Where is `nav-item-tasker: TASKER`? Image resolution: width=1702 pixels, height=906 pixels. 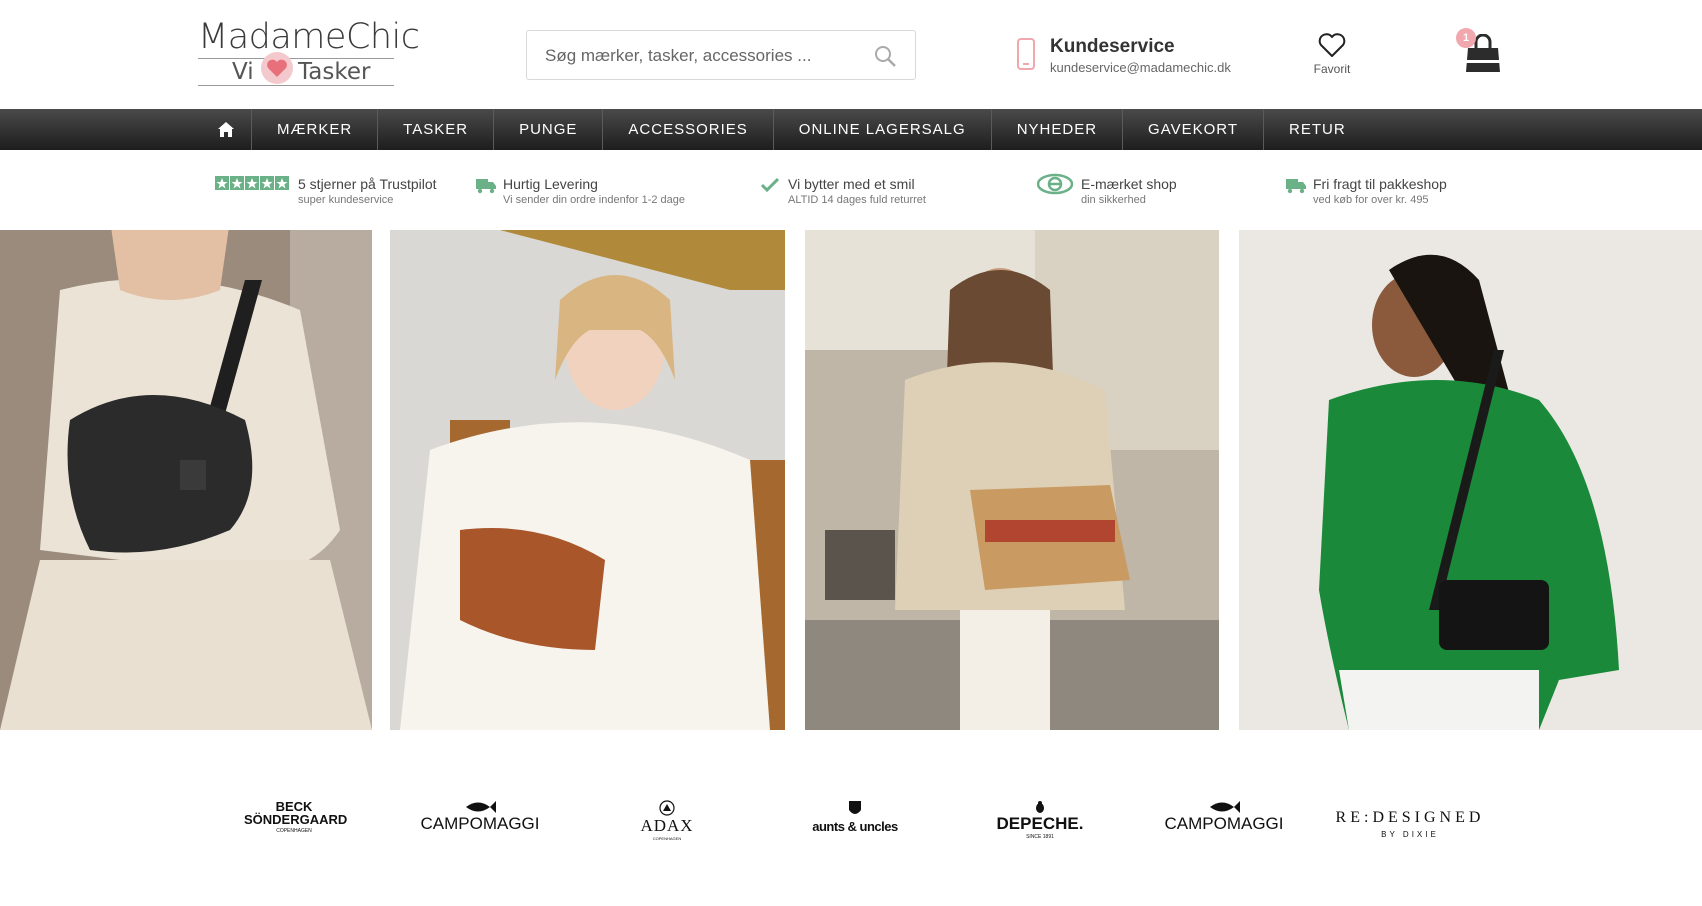
nav-item-tasker: TASKER is located at coordinates (436, 129).